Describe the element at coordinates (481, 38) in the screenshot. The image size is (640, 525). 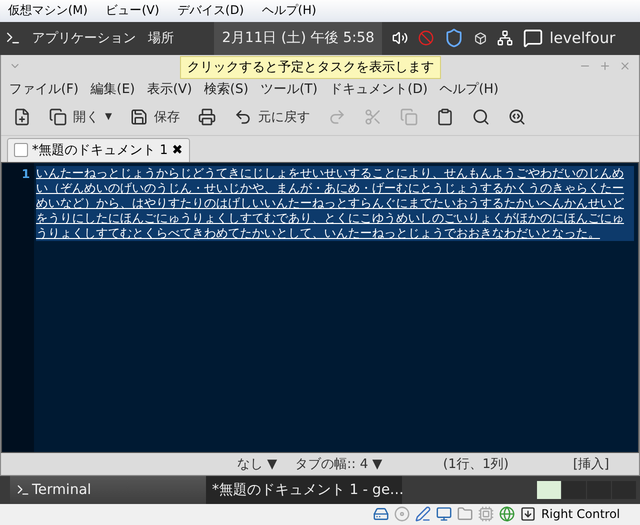
I see `box-icon` at that location.